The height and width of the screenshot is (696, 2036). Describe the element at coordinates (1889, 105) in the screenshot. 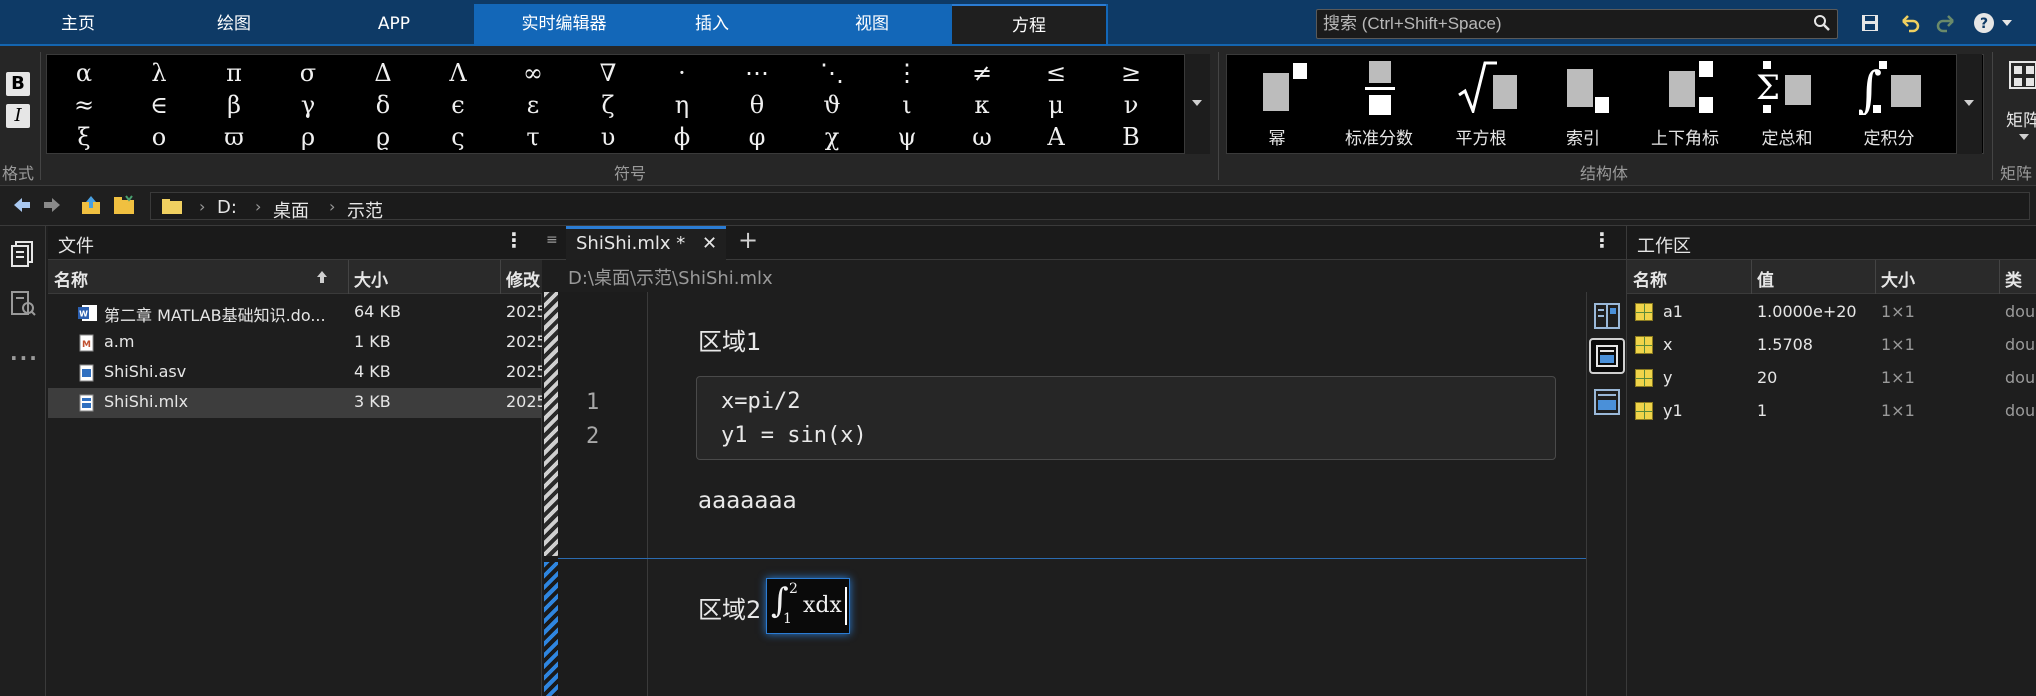

I see `structure-definite-integral: ∫ 定积分` at that location.